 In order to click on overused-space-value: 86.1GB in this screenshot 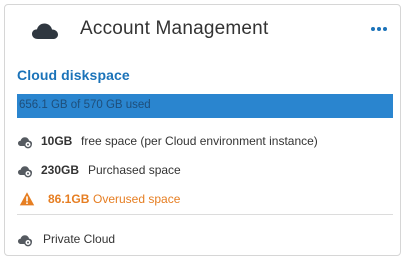, I will do `click(69, 199)`.